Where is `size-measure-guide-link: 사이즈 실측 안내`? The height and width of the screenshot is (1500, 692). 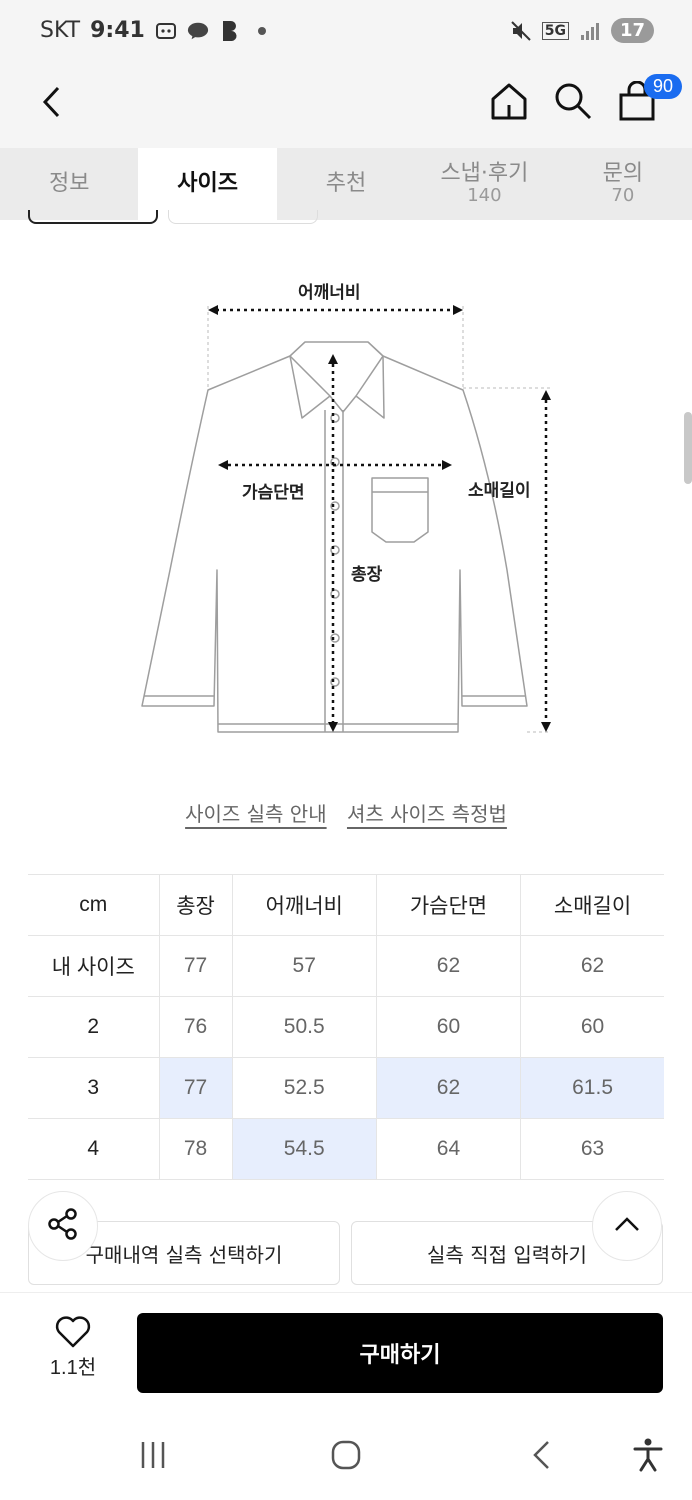 size-measure-guide-link: 사이즈 실측 안내 is located at coordinates (256, 814).